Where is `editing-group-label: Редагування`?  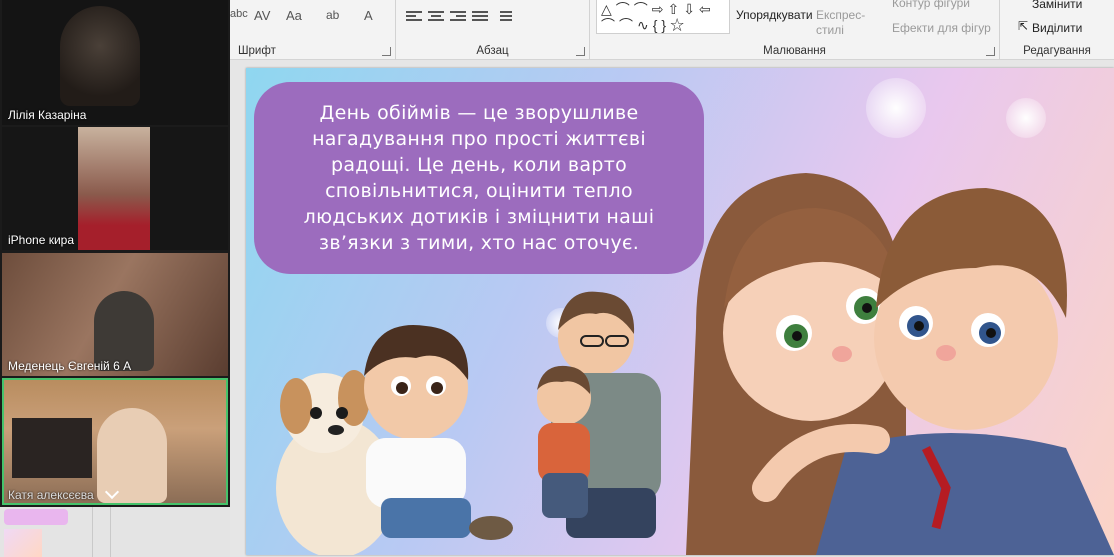 editing-group-label: Редагування is located at coordinates (1057, 51).